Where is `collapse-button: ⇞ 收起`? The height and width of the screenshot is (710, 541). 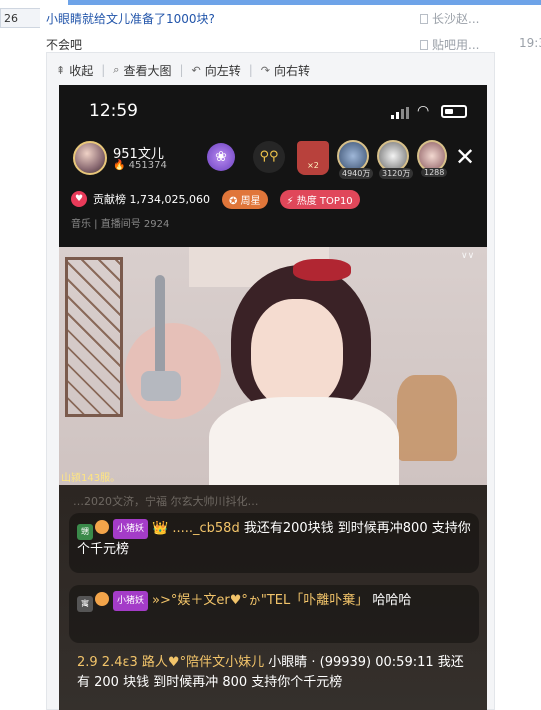
collapse-button: ⇞ 收起 is located at coordinates (74, 70).